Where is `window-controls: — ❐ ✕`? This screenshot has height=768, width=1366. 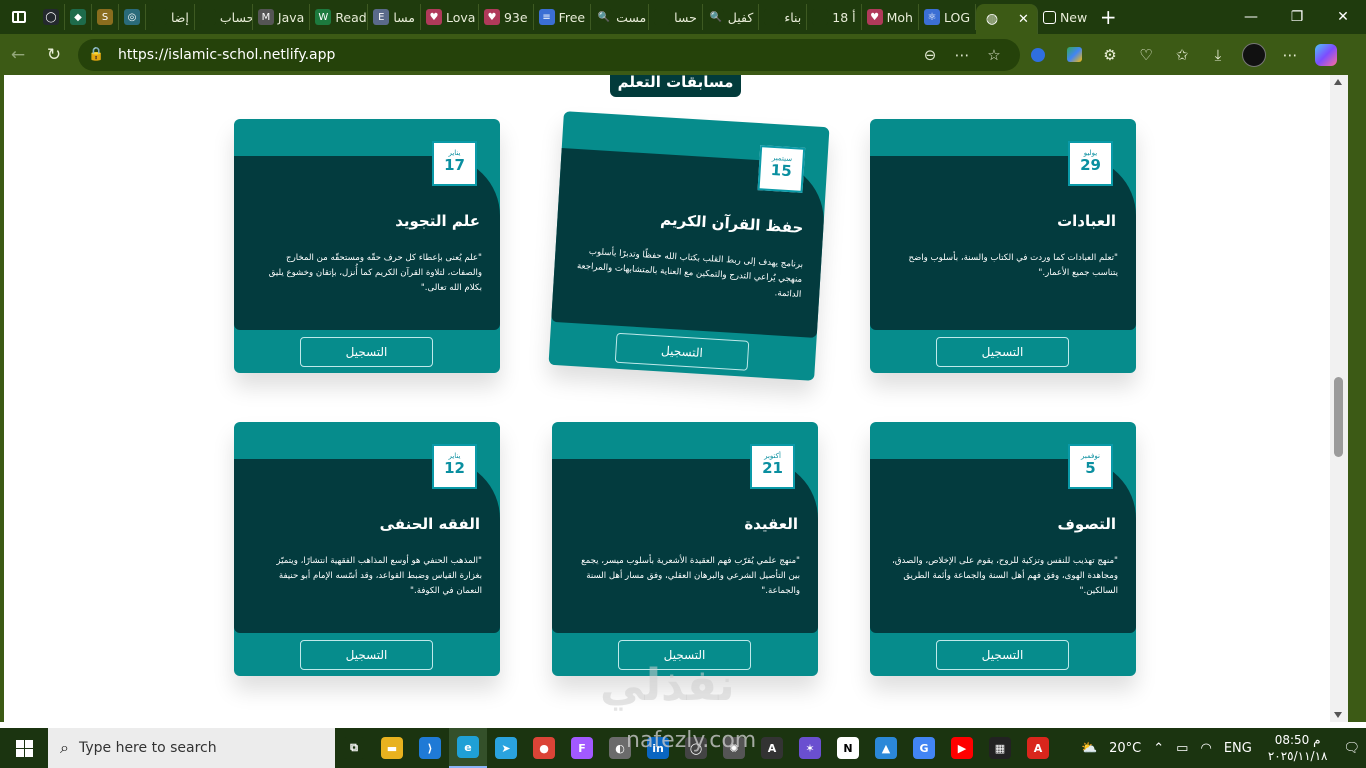 window-controls: — ❐ ✕ is located at coordinates (1297, 17).